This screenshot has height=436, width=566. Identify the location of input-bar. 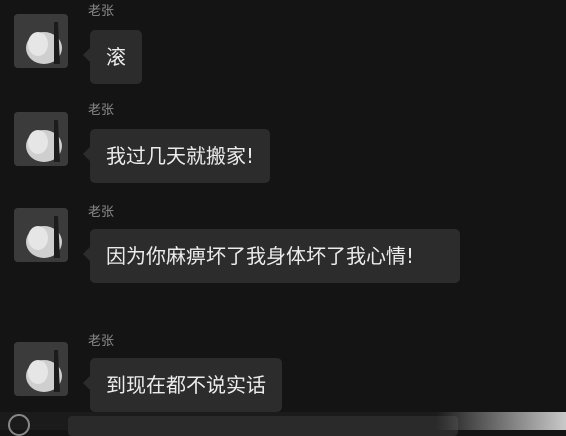
(283, 424).